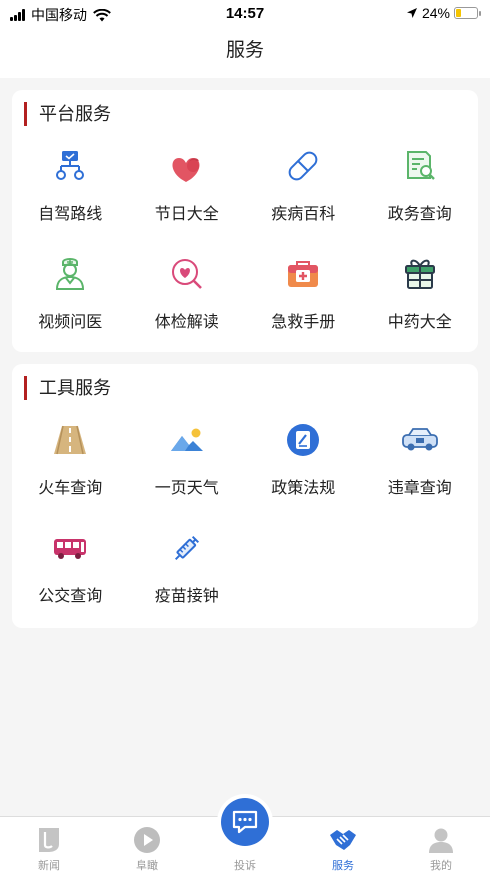  Describe the element at coordinates (244, 50) in the screenshot. I see `page-title: 服务` at that location.